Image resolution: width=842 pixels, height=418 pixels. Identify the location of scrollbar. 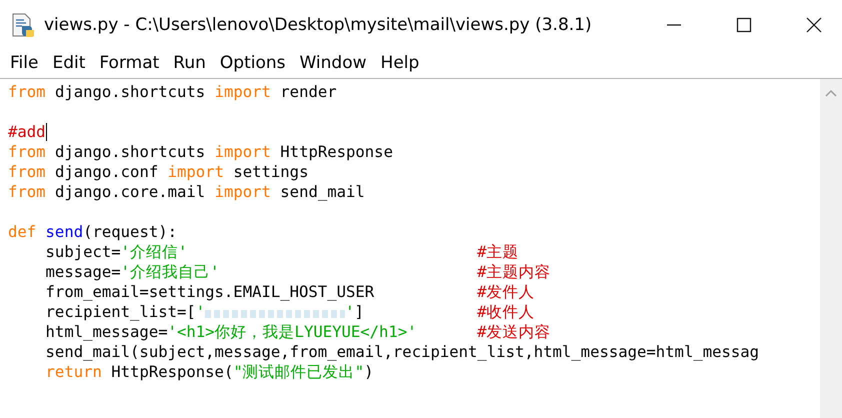
(831, 248).